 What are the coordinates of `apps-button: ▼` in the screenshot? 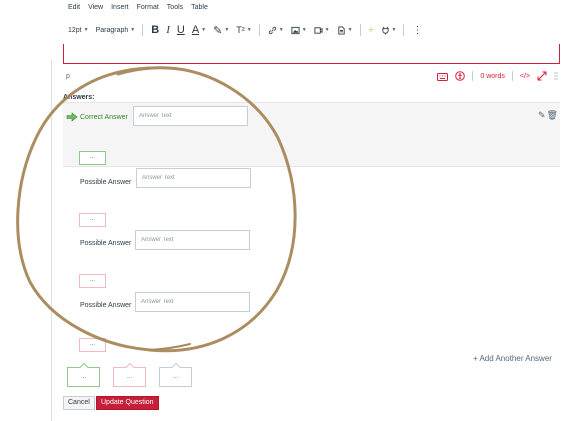 It's located at (389, 30).